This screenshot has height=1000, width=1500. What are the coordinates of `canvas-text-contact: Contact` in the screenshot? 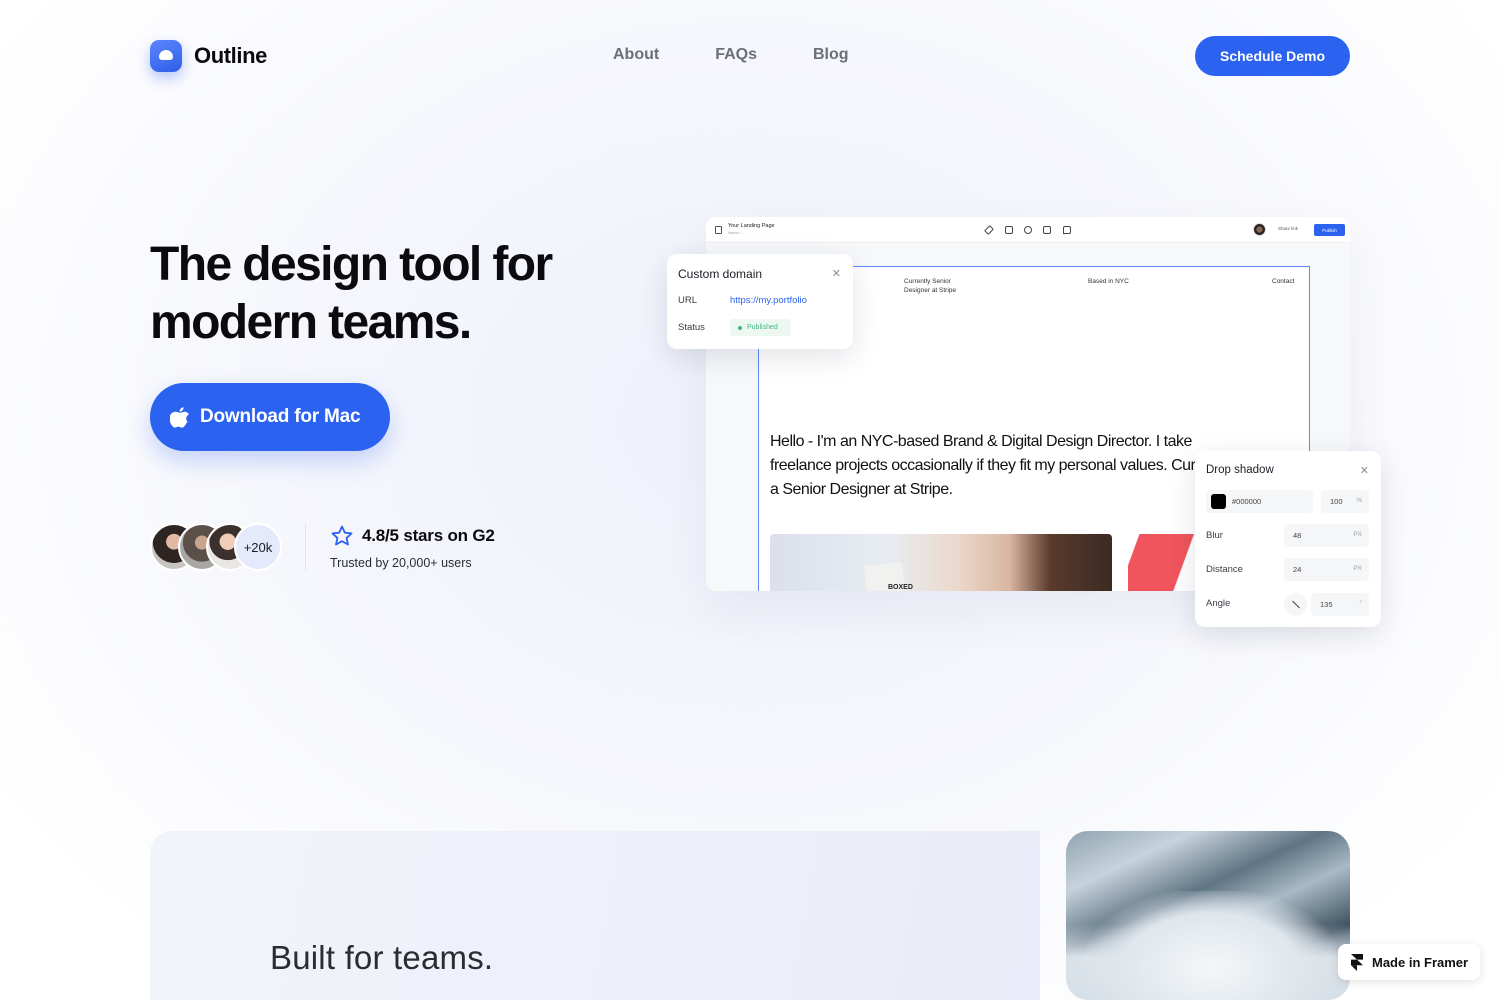 It's located at (1283, 281).